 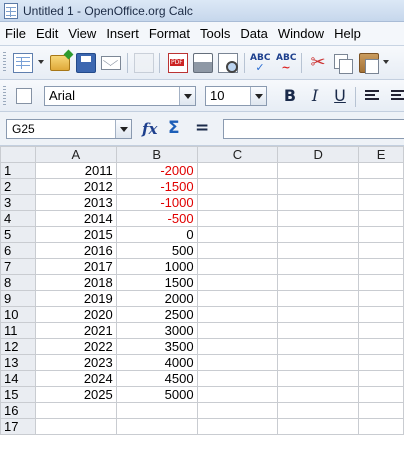 What do you see at coordinates (315, 96) in the screenshot?
I see `italic-icon: I` at bounding box center [315, 96].